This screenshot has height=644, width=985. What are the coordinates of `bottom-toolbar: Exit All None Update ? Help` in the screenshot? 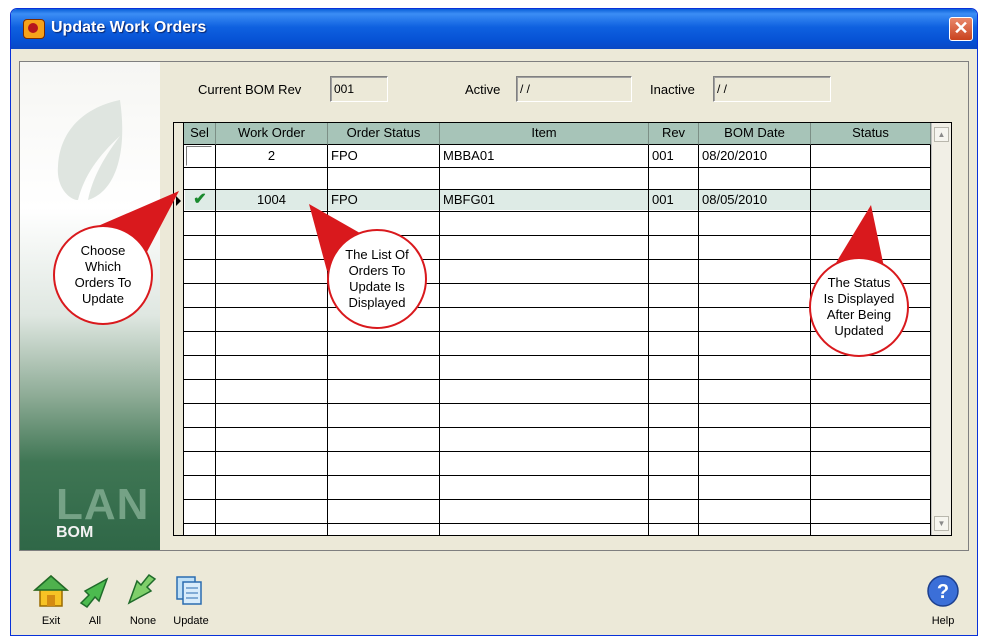 It's located at (494, 598).